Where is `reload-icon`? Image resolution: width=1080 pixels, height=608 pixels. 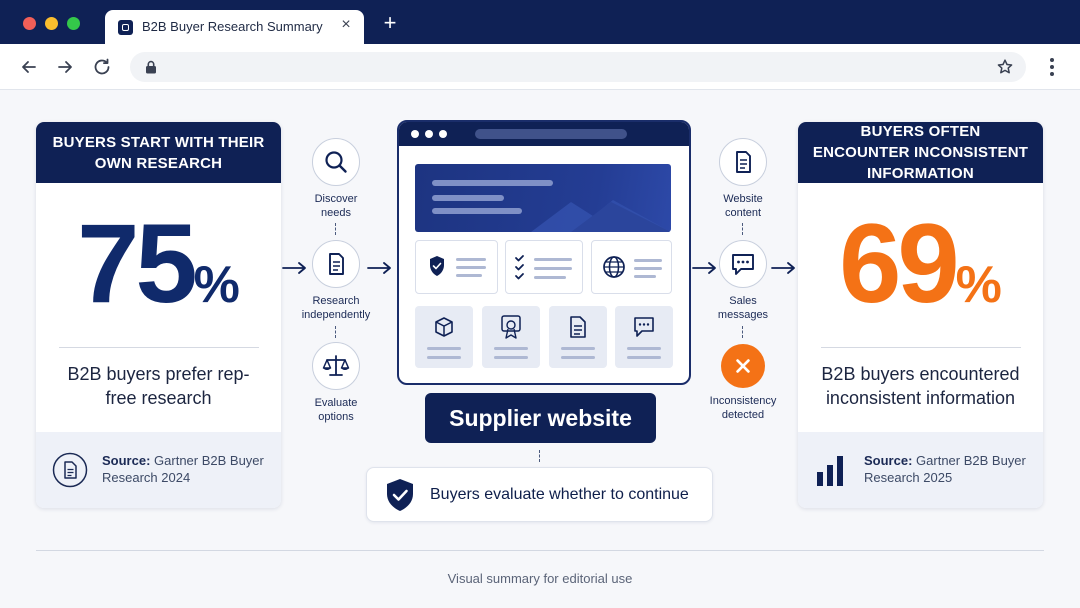 reload-icon is located at coordinates (102, 67).